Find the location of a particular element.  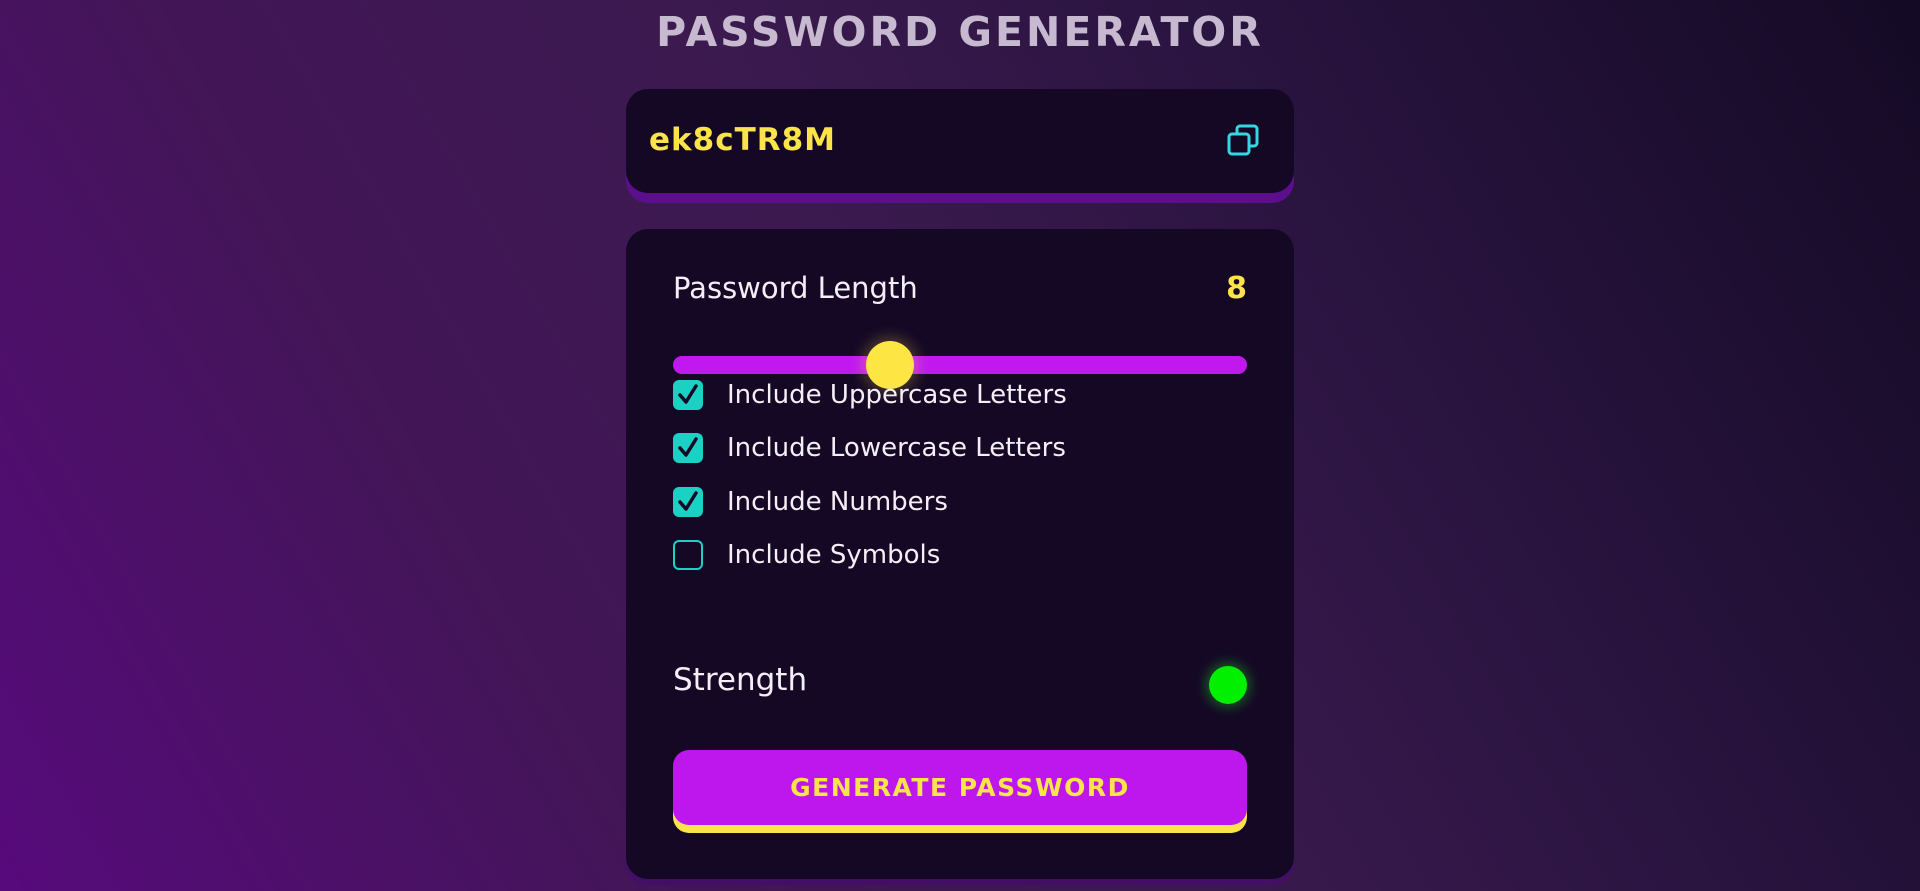

lowercase-checkbox is located at coordinates (688, 448).